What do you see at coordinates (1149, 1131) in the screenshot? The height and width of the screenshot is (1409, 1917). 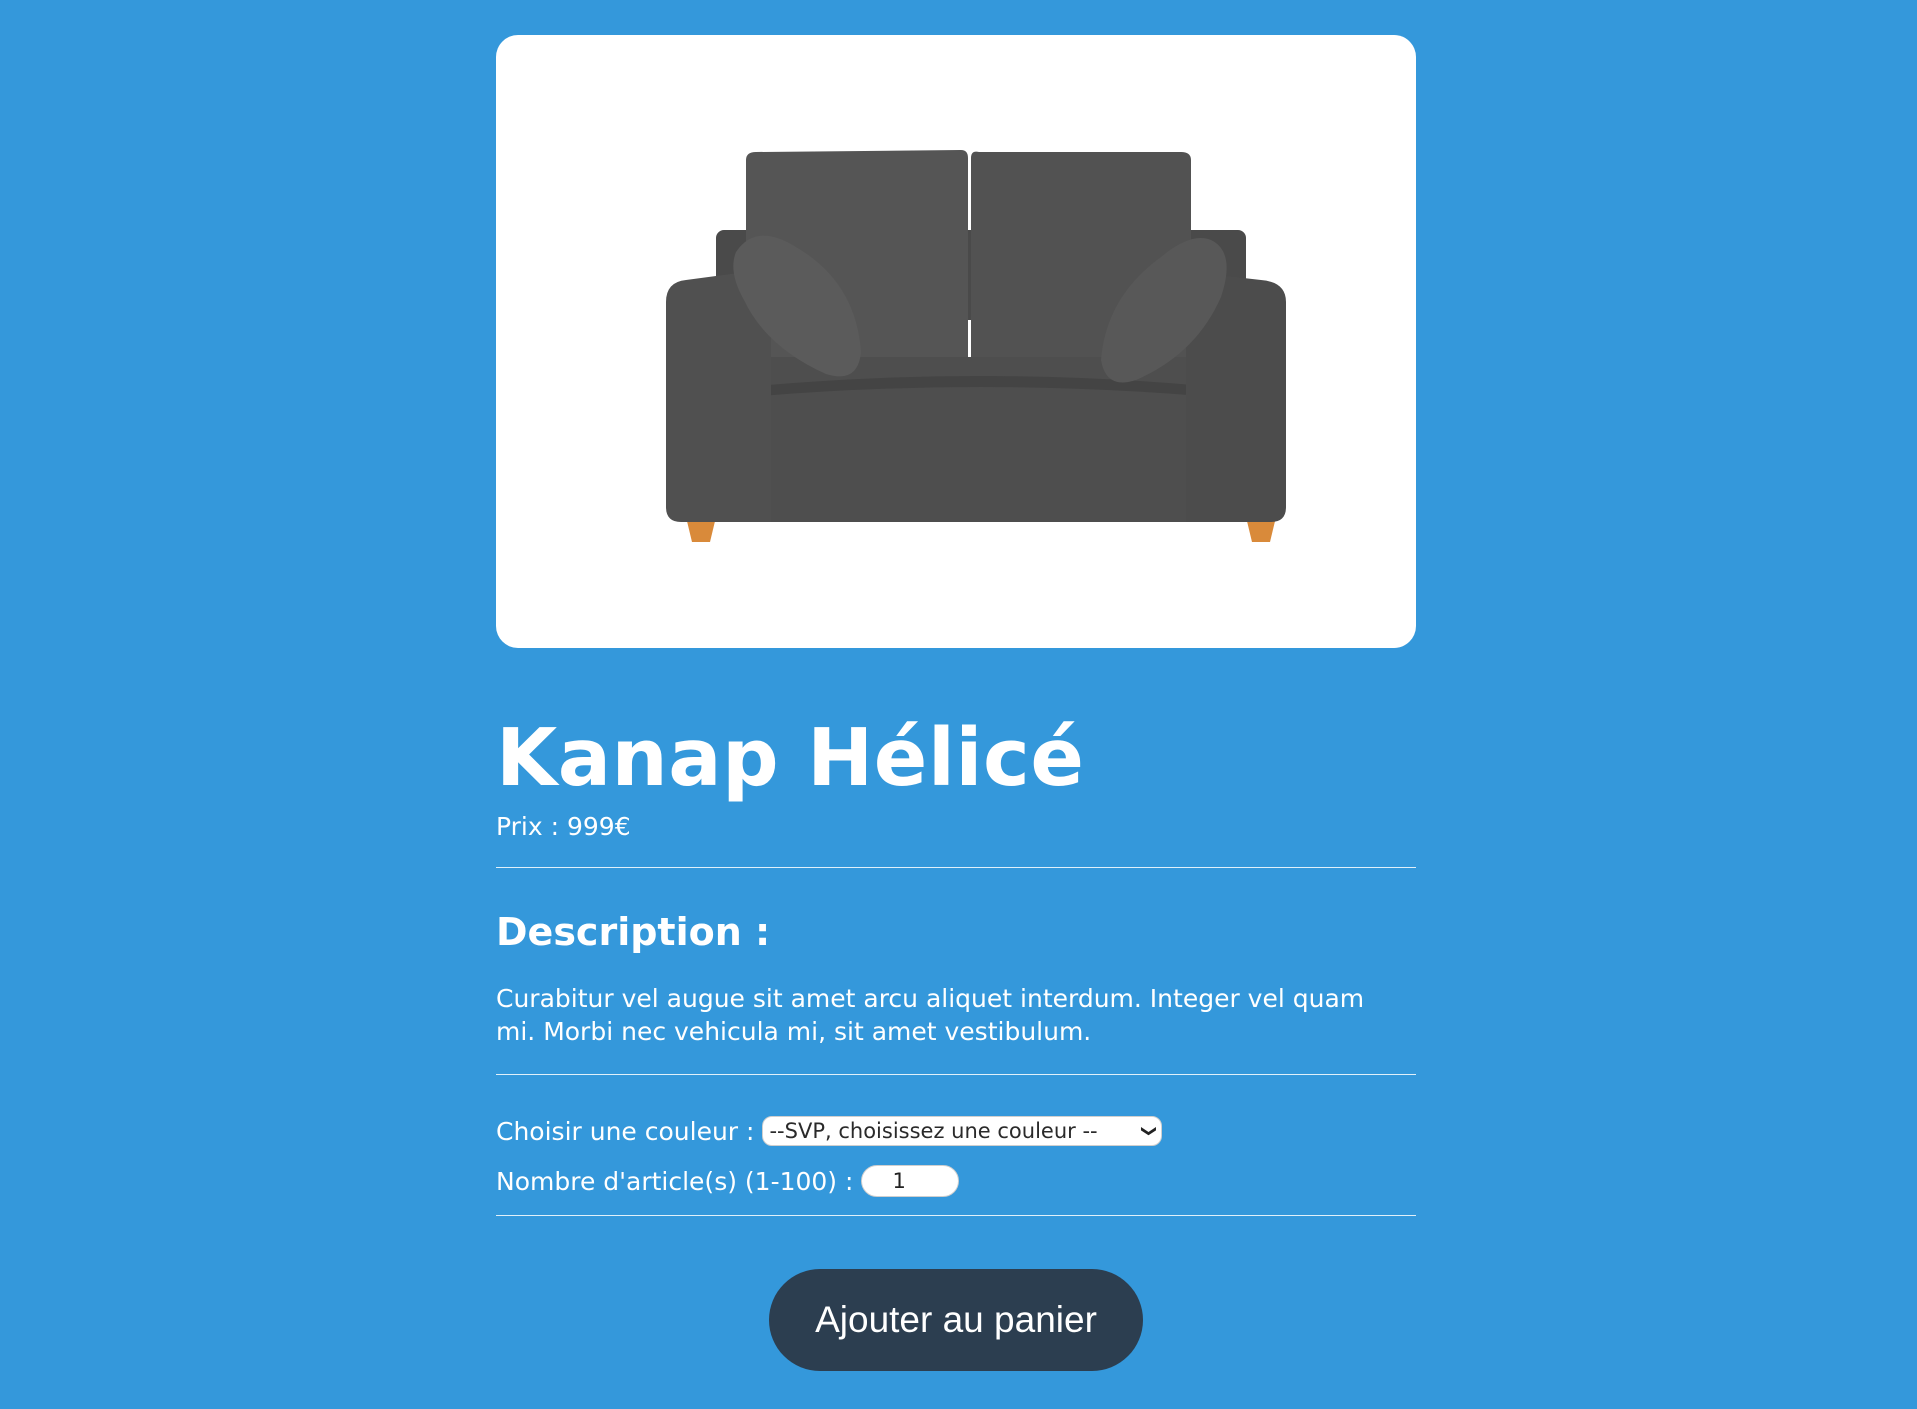 I see `chevron-down-icon: ❯` at bounding box center [1149, 1131].